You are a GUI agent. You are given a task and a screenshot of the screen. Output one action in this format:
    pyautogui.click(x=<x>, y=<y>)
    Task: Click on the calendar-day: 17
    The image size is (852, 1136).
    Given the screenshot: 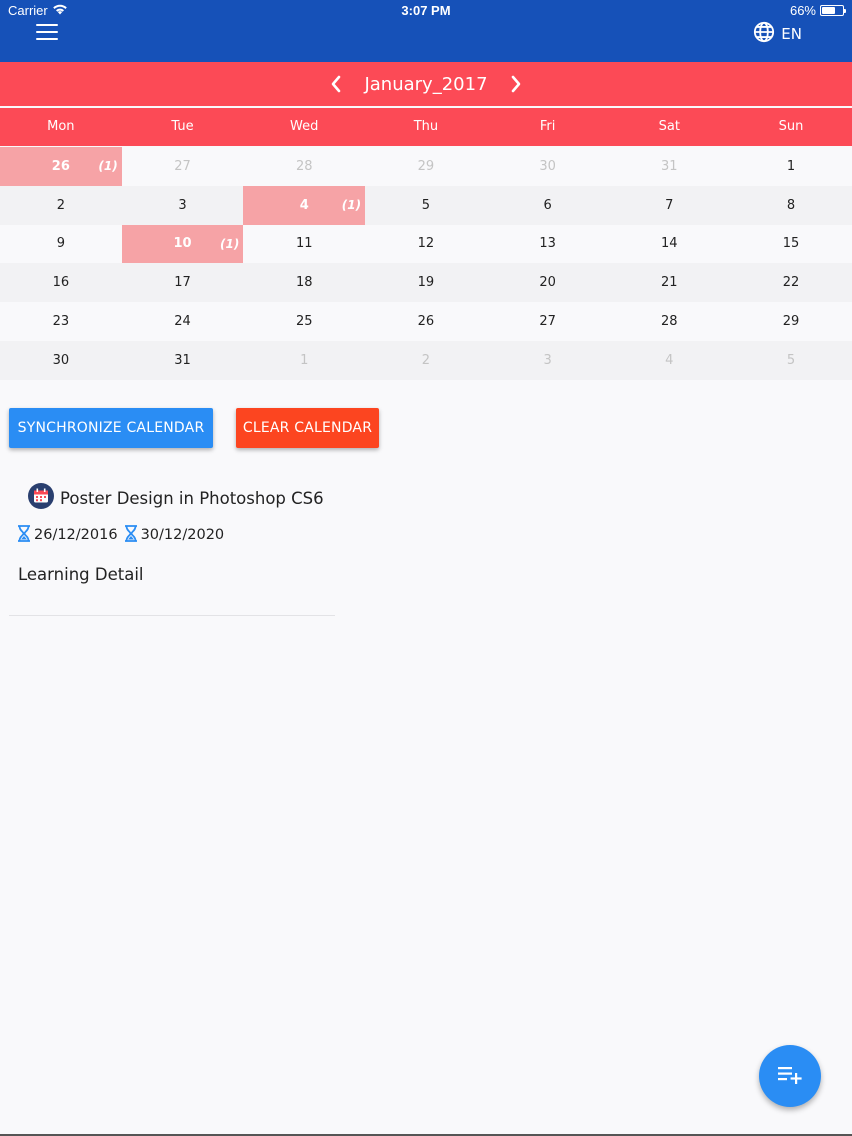 What is the action you would take?
    pyautogui.click(x=183, y=282)
    